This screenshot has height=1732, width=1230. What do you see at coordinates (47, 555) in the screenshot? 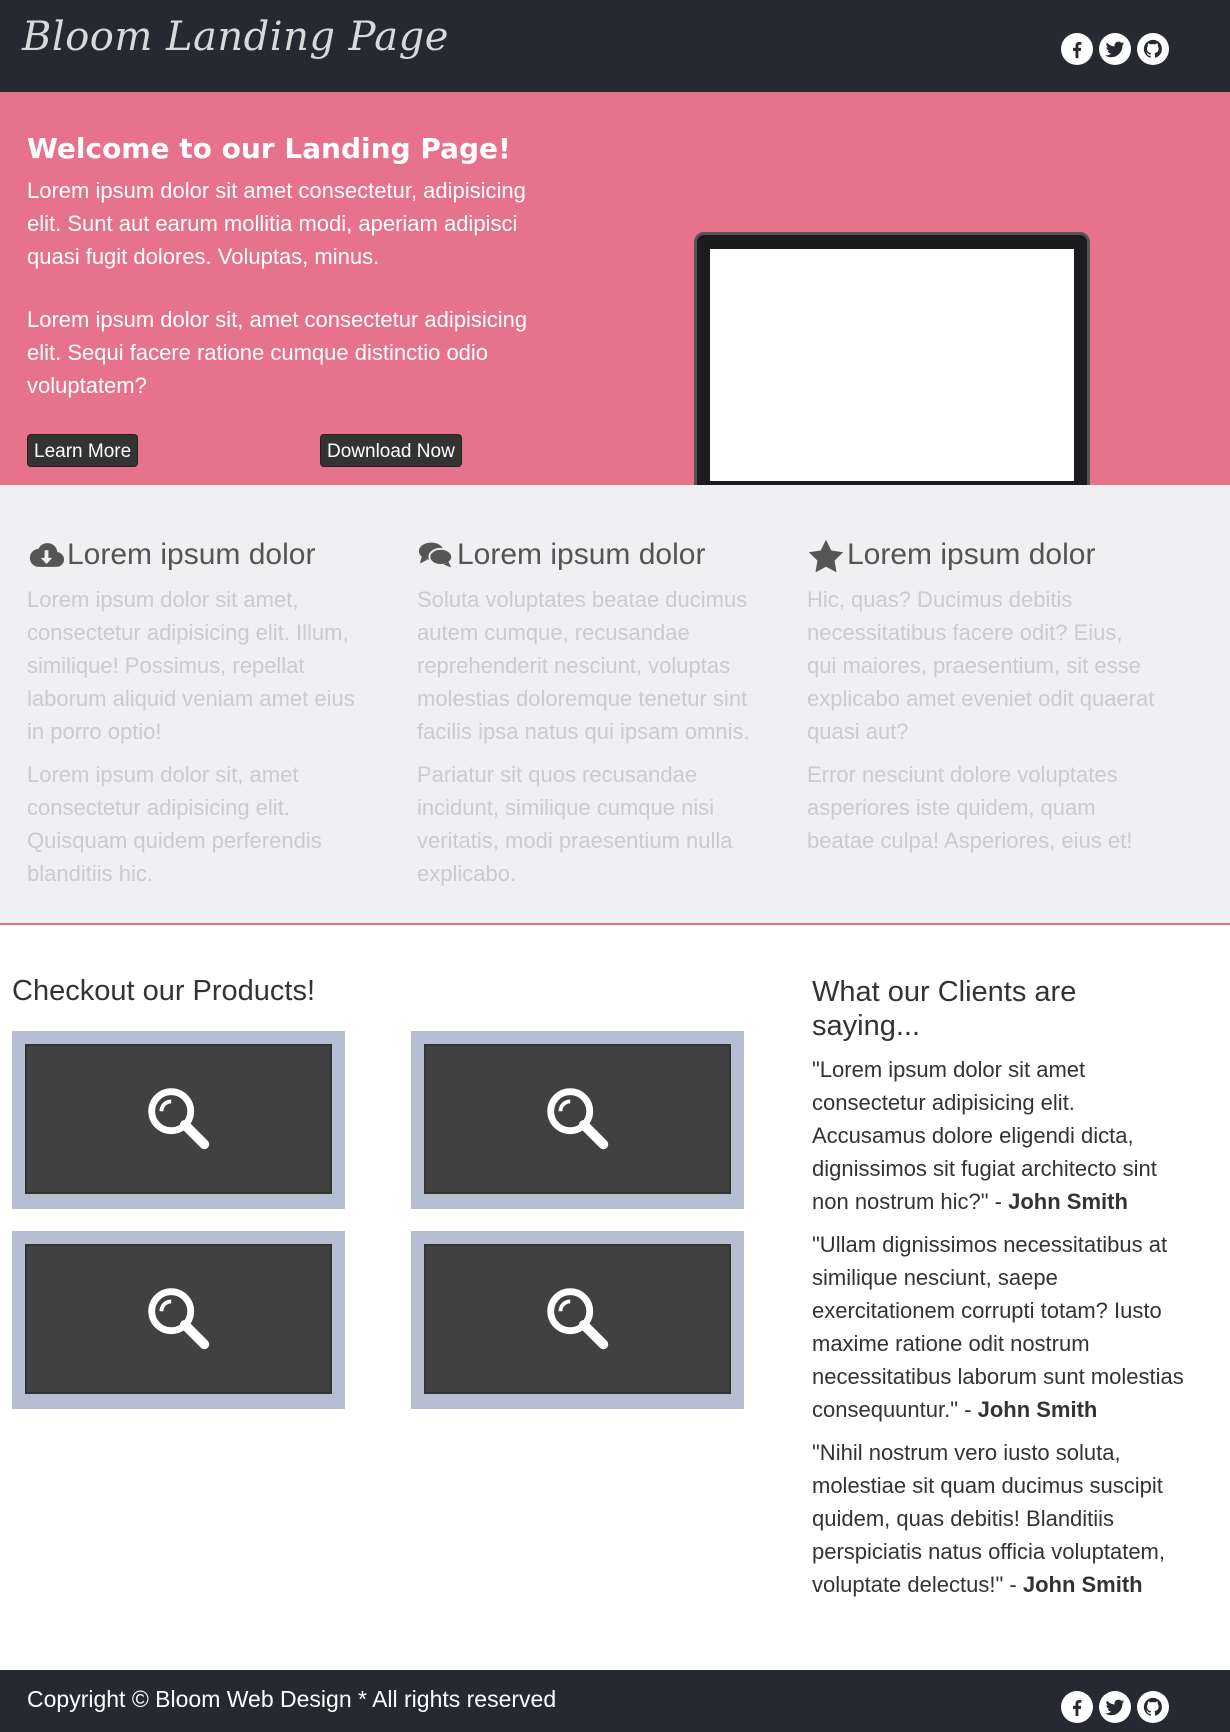
I see `cloud-download-icon` at bounding box center [47, 555].